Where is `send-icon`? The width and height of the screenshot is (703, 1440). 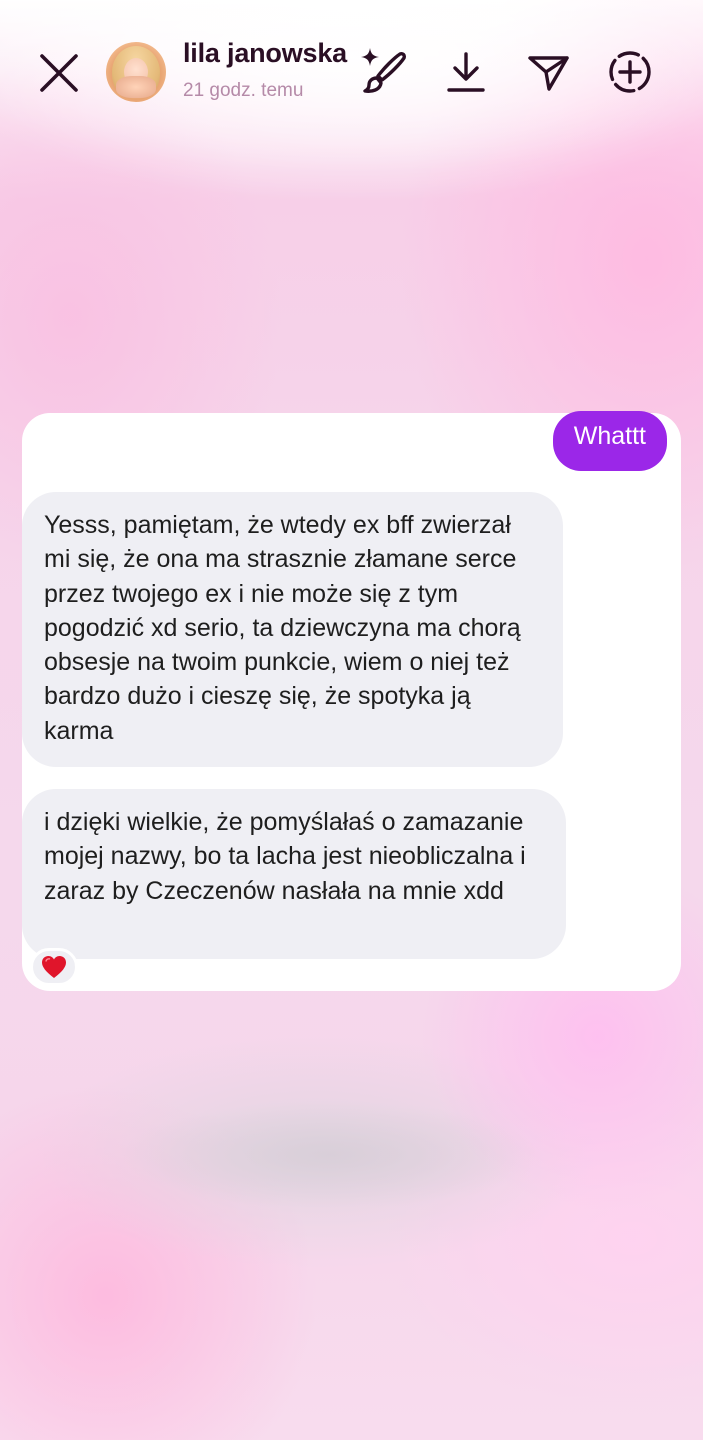 send-icon is located at coordinates (548, 73).